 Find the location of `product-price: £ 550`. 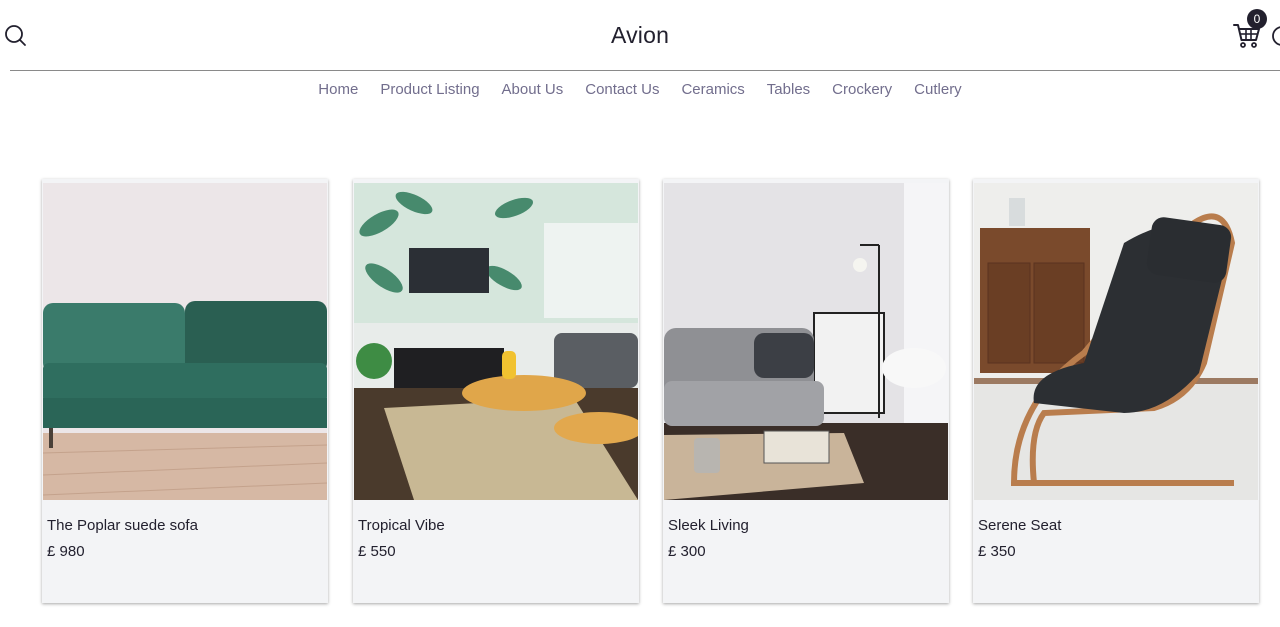

product-price: £ 550 is located at coordinates (377, 551).